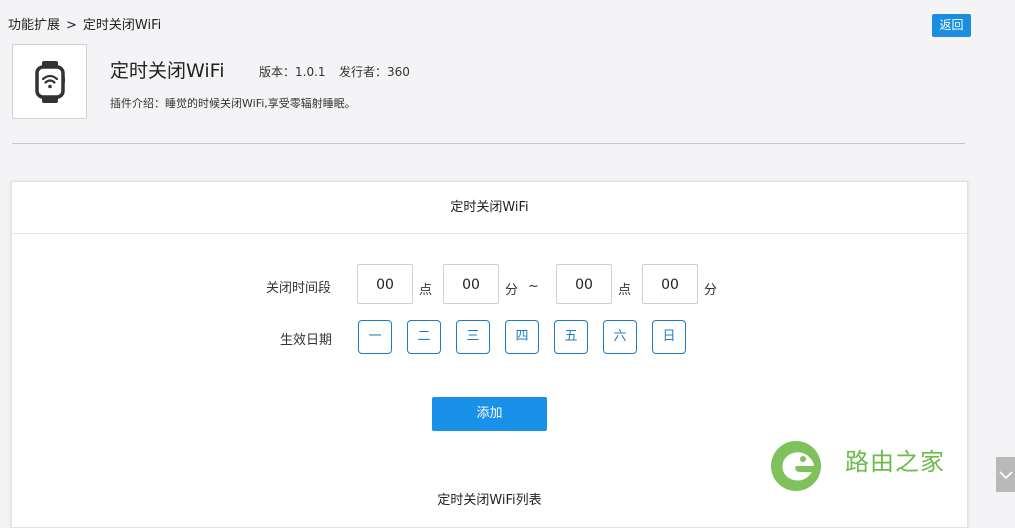 Image resolution: width=1015 pixels, height=528 pixels. I want to click on start-minute-input: 00, so click(471, 284).